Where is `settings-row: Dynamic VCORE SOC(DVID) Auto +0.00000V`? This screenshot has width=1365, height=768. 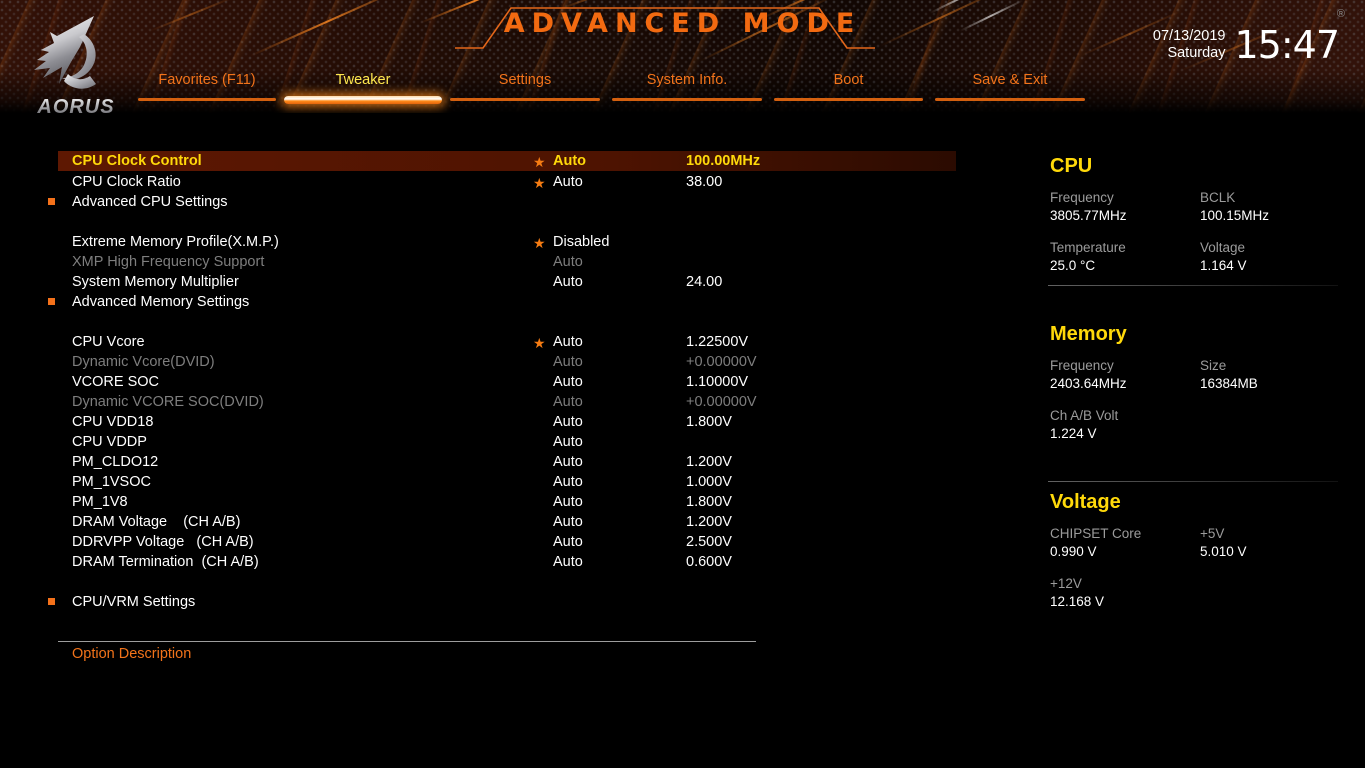
settings-row: Dynamic VCORE SOC(DVID) Auto +0.00000V is located at coordinates (507, 402).